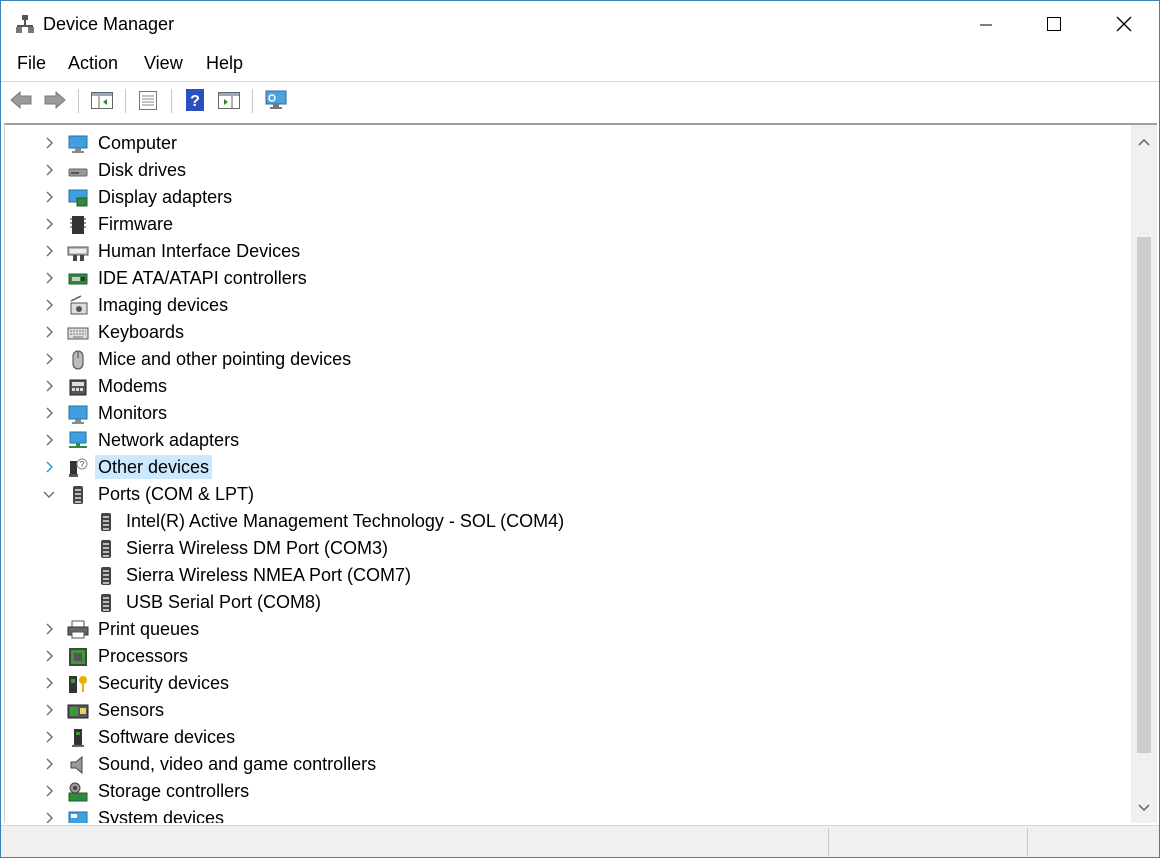  I want to click on chevron-down-icon, so click(49, 494).